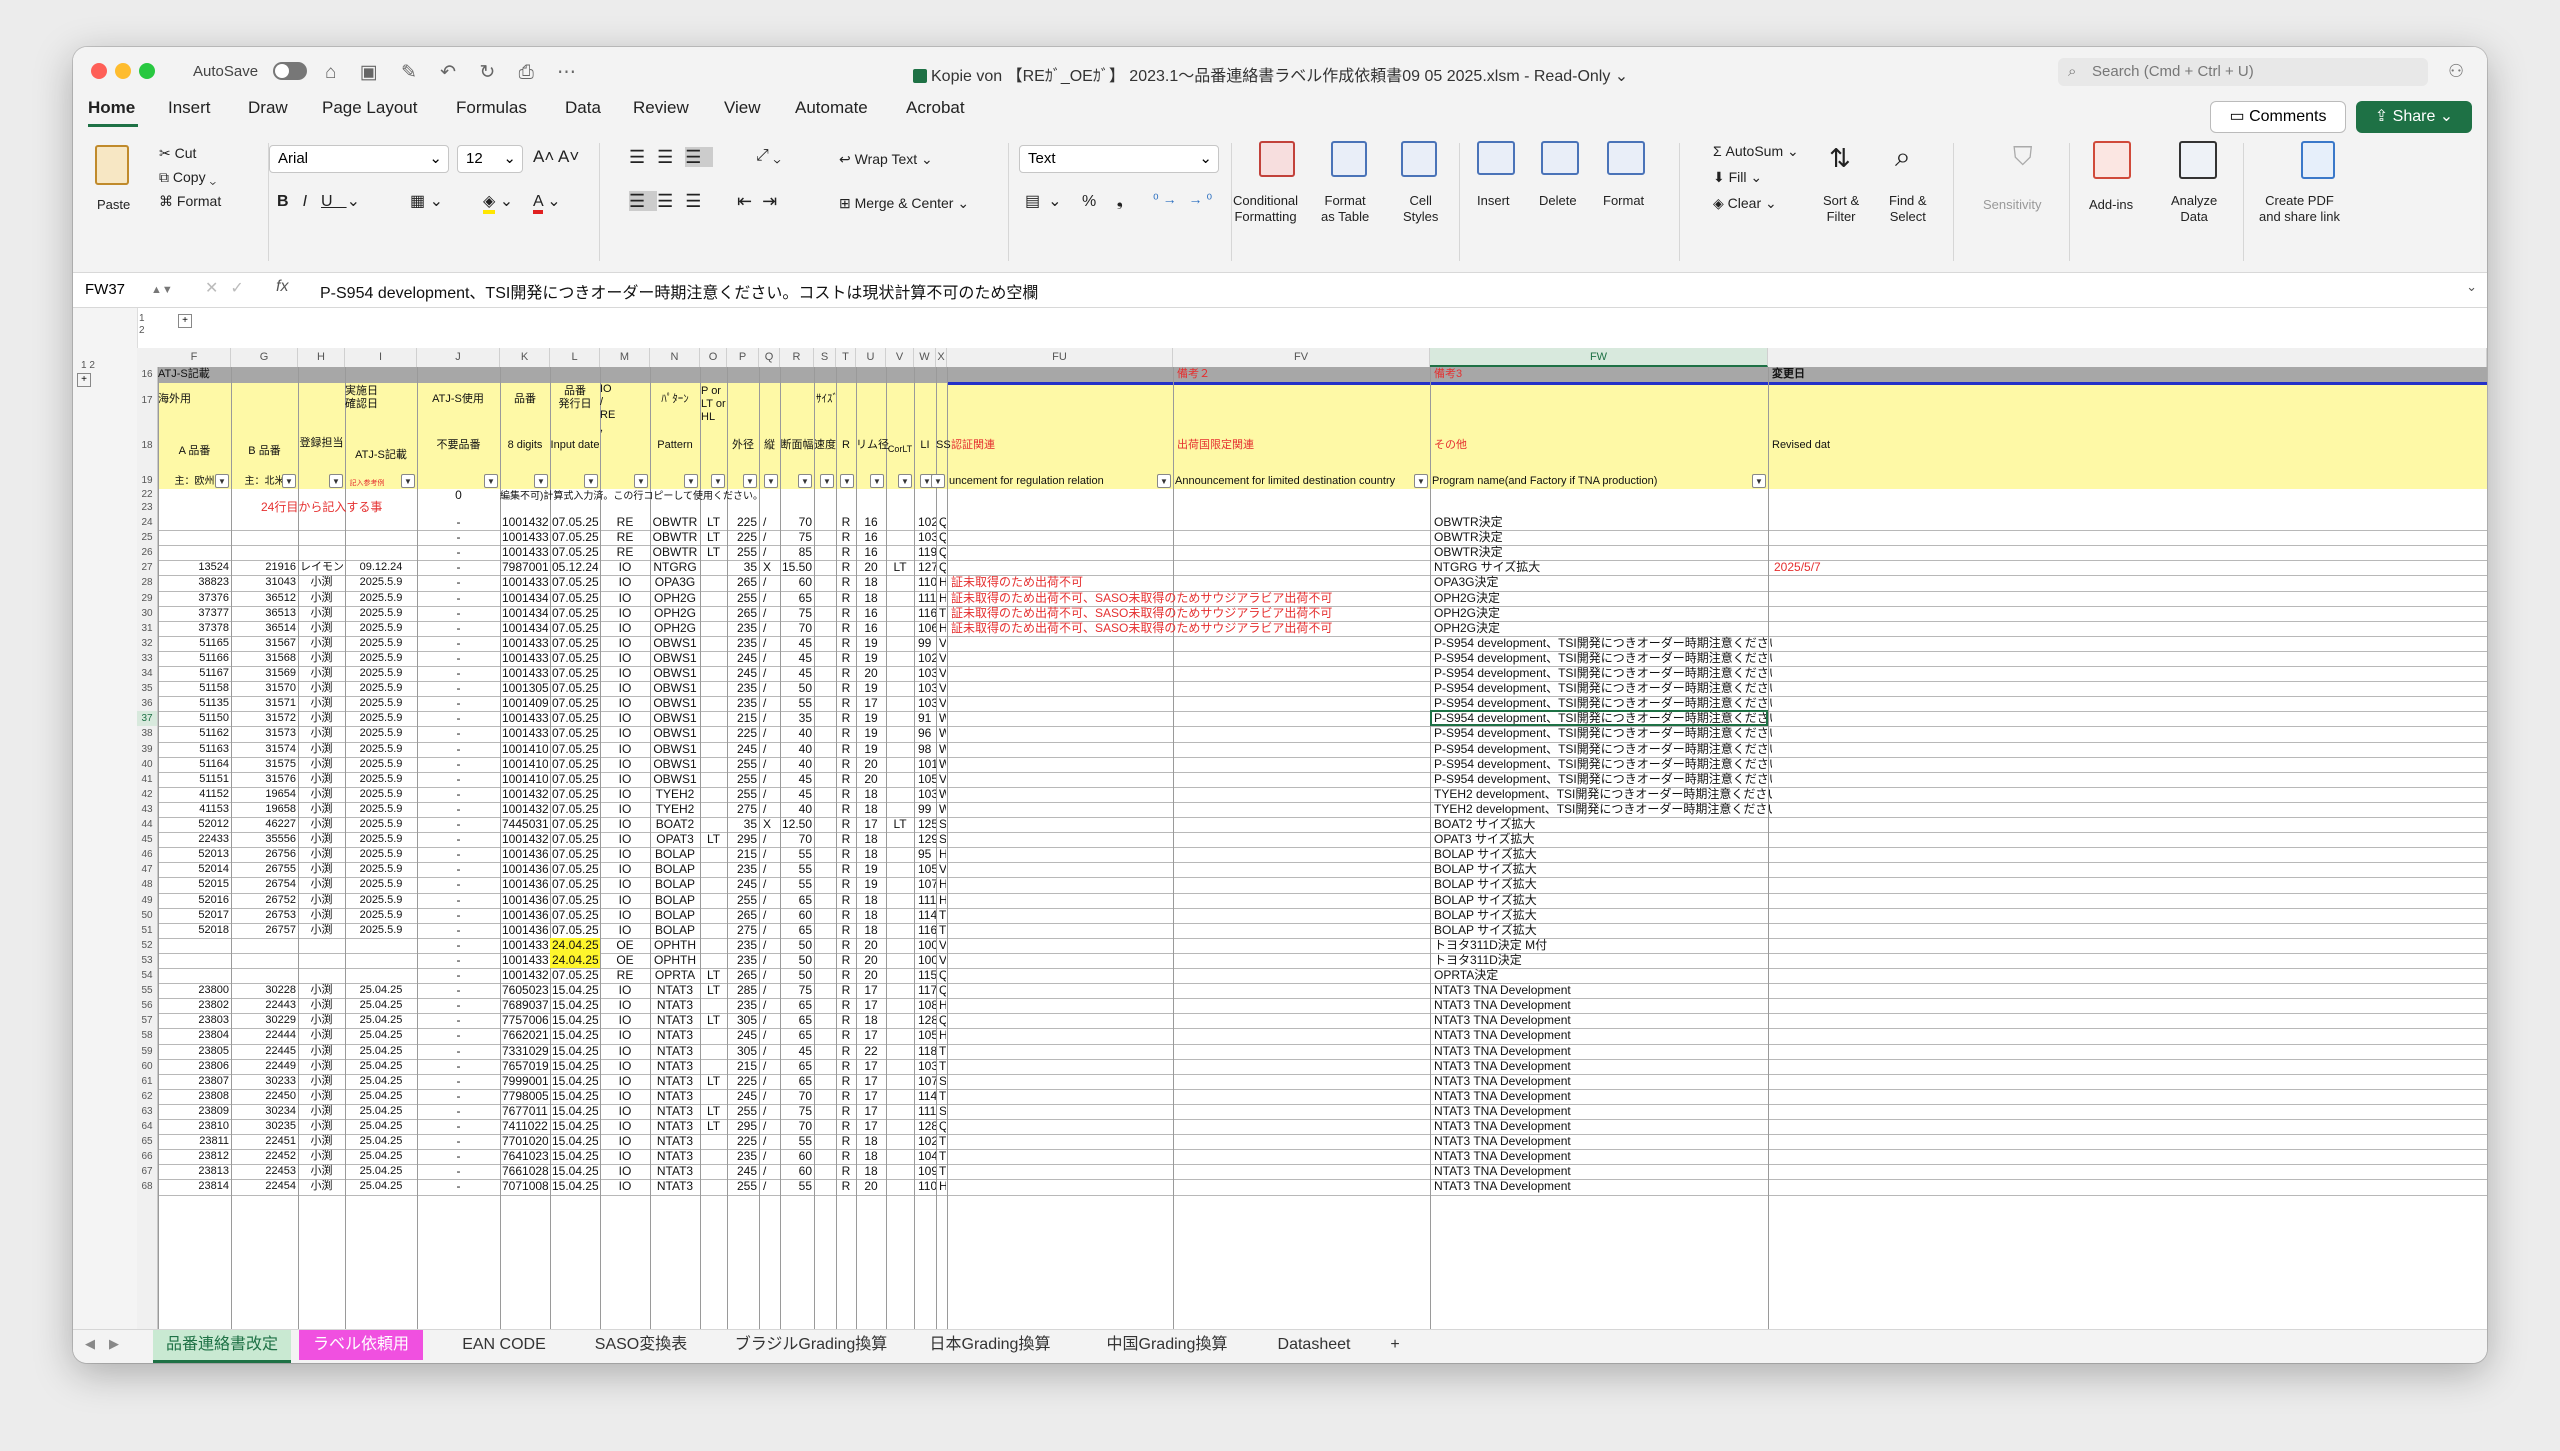 This screenshot has height=1451, width=2560. What do you see at coordinates (1603, 884) in the screenshot?
I see `cell-fw-48: BOLAP サイズ拡大` at bounding box center [1603, 884].